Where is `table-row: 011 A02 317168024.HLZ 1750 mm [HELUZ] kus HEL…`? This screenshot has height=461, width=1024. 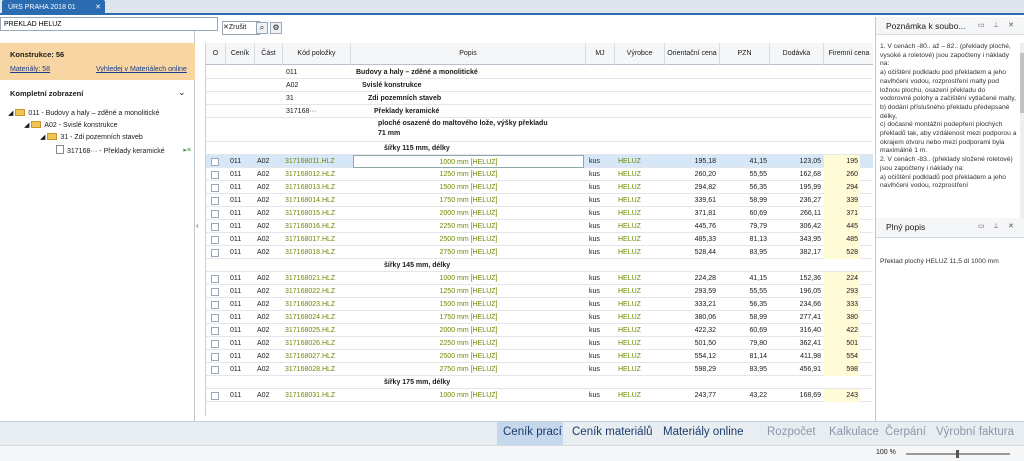
table-row: 011 A02 317168024.HLZ 1750 mm [HELUZ] kus HEL… is located at coordinates (539, 317).